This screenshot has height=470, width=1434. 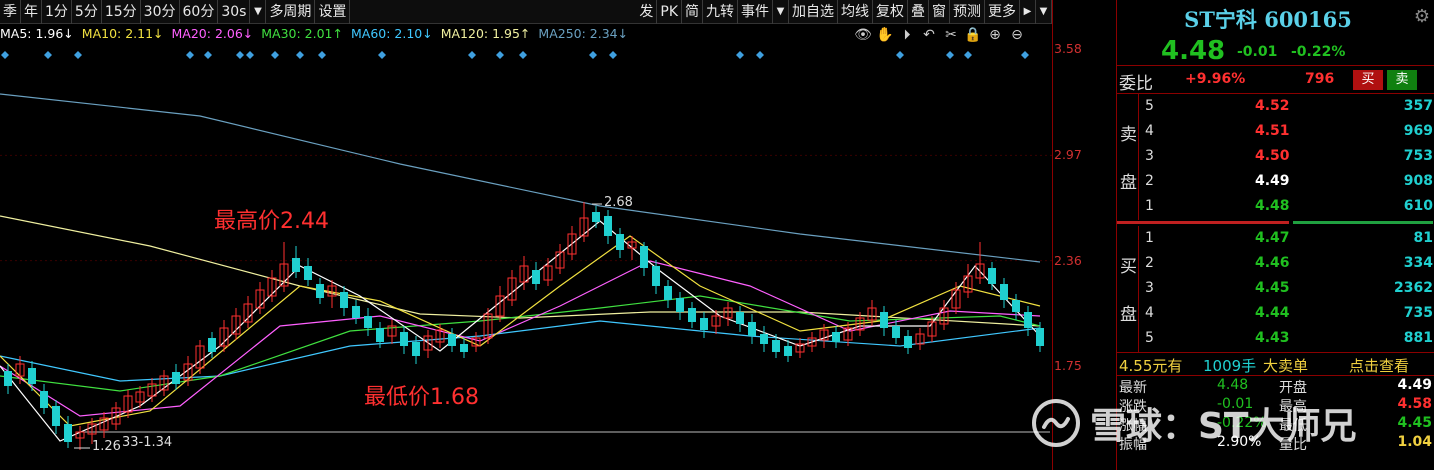 I want to click on ask-level-row: 2 4.49 908, so click(x=1288, y=181).